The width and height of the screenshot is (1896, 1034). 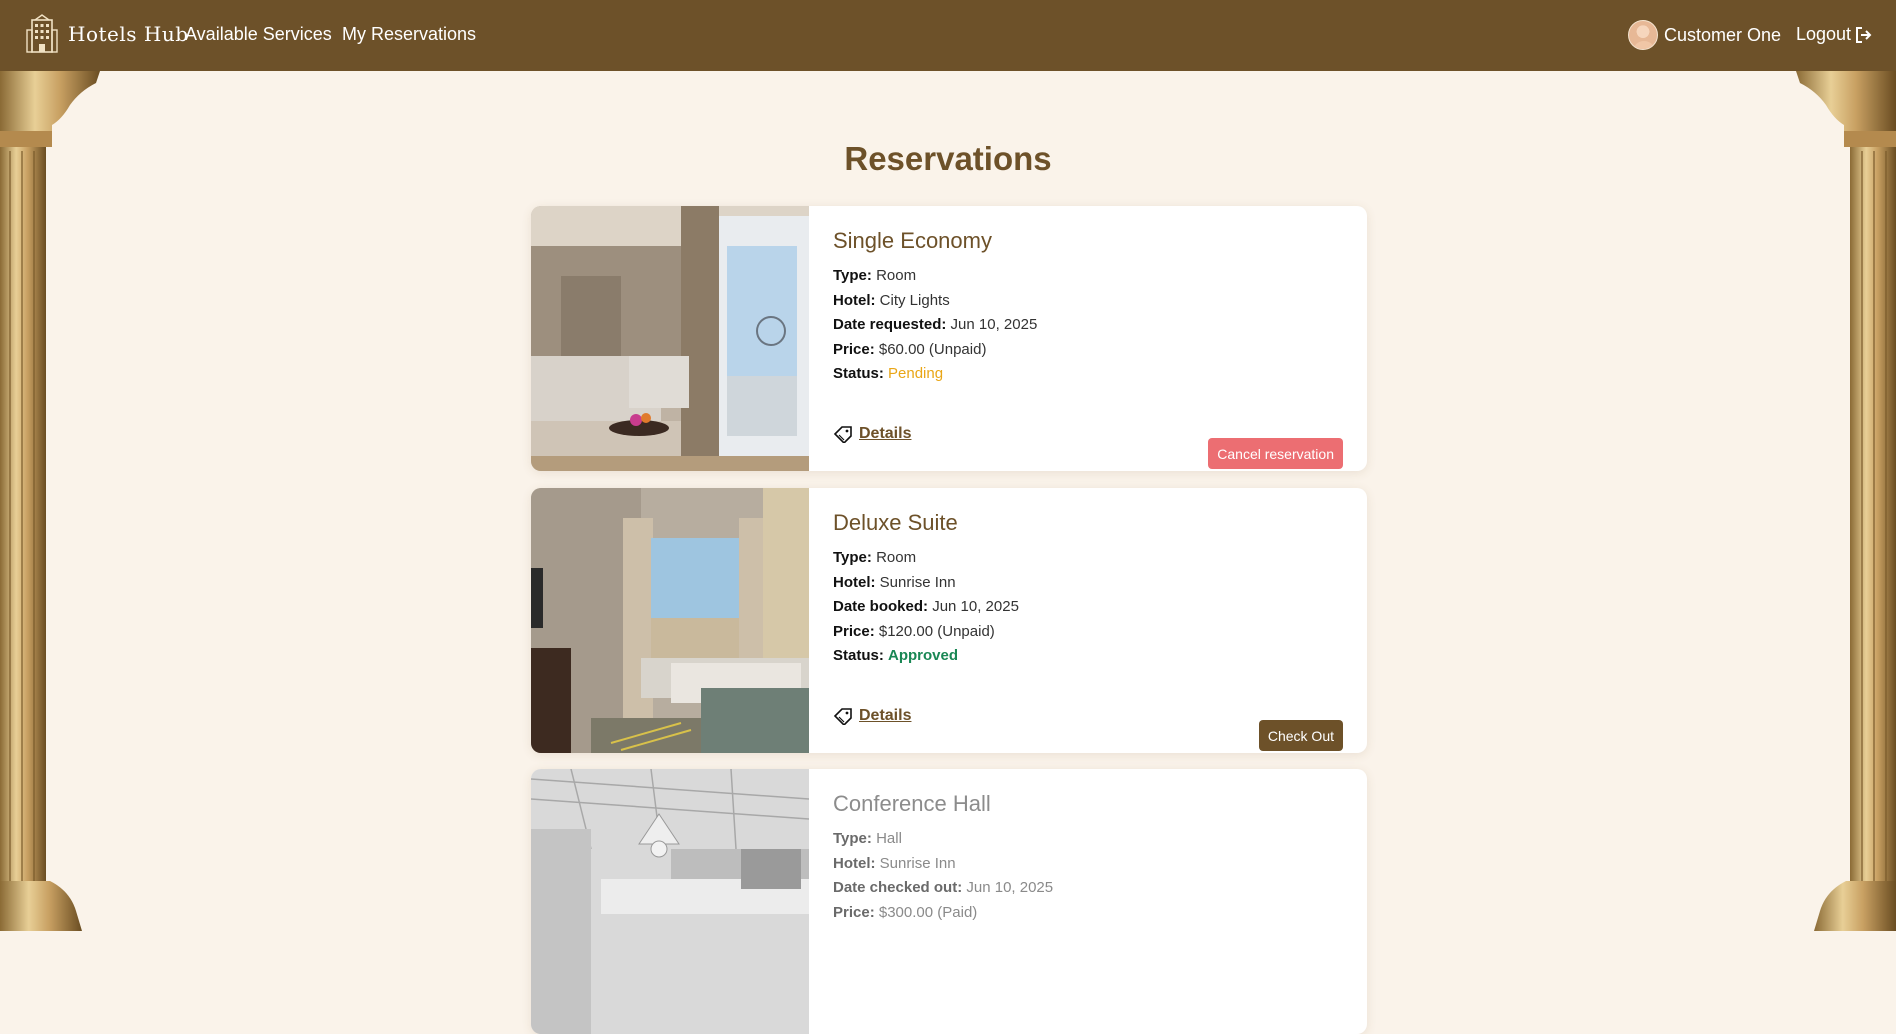 What do you see at coordinates (935, 324) in the screenshot?
I see `field-date: Date requested: Jun 10, 2025` at bounding box center [935, 324].